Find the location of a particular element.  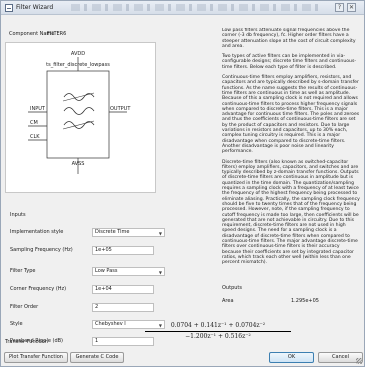

output-label: OUTPUT is located at coordinates (120, 109).